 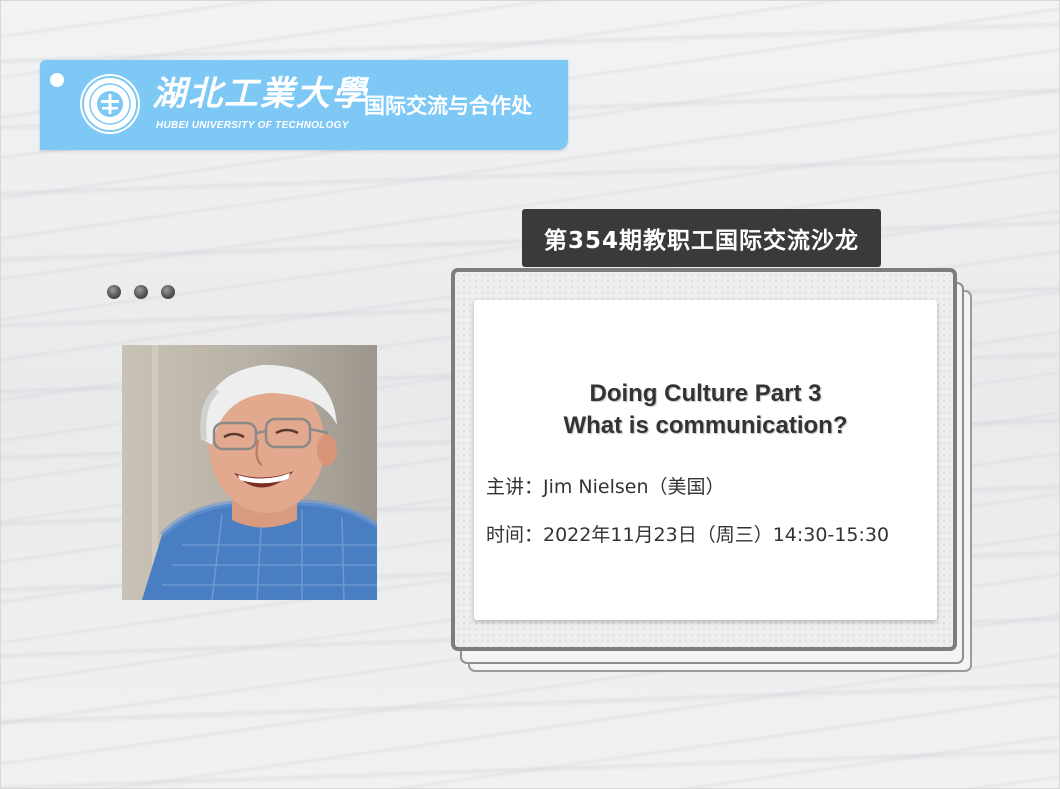 I want to click on speaker-photo, so click(x=249, y=472).